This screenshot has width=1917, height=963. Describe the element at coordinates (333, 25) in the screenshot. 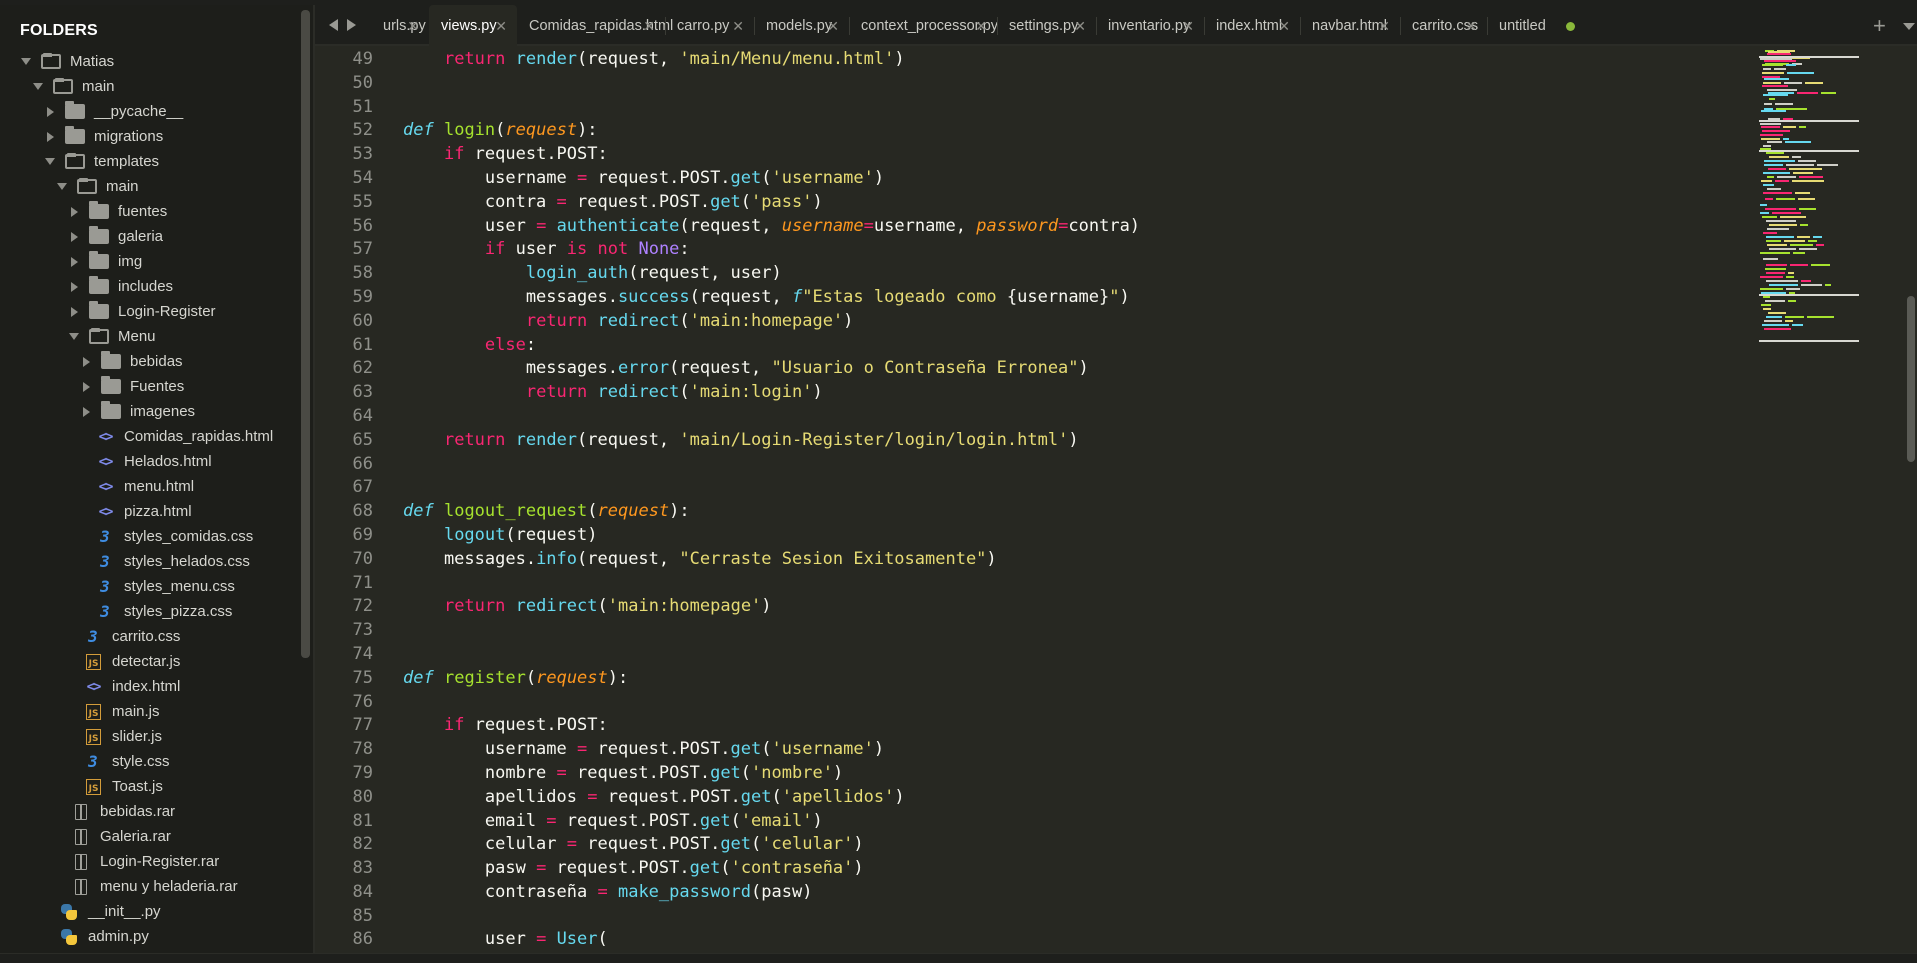

I see `tab-scroll-left-icon` at that location.